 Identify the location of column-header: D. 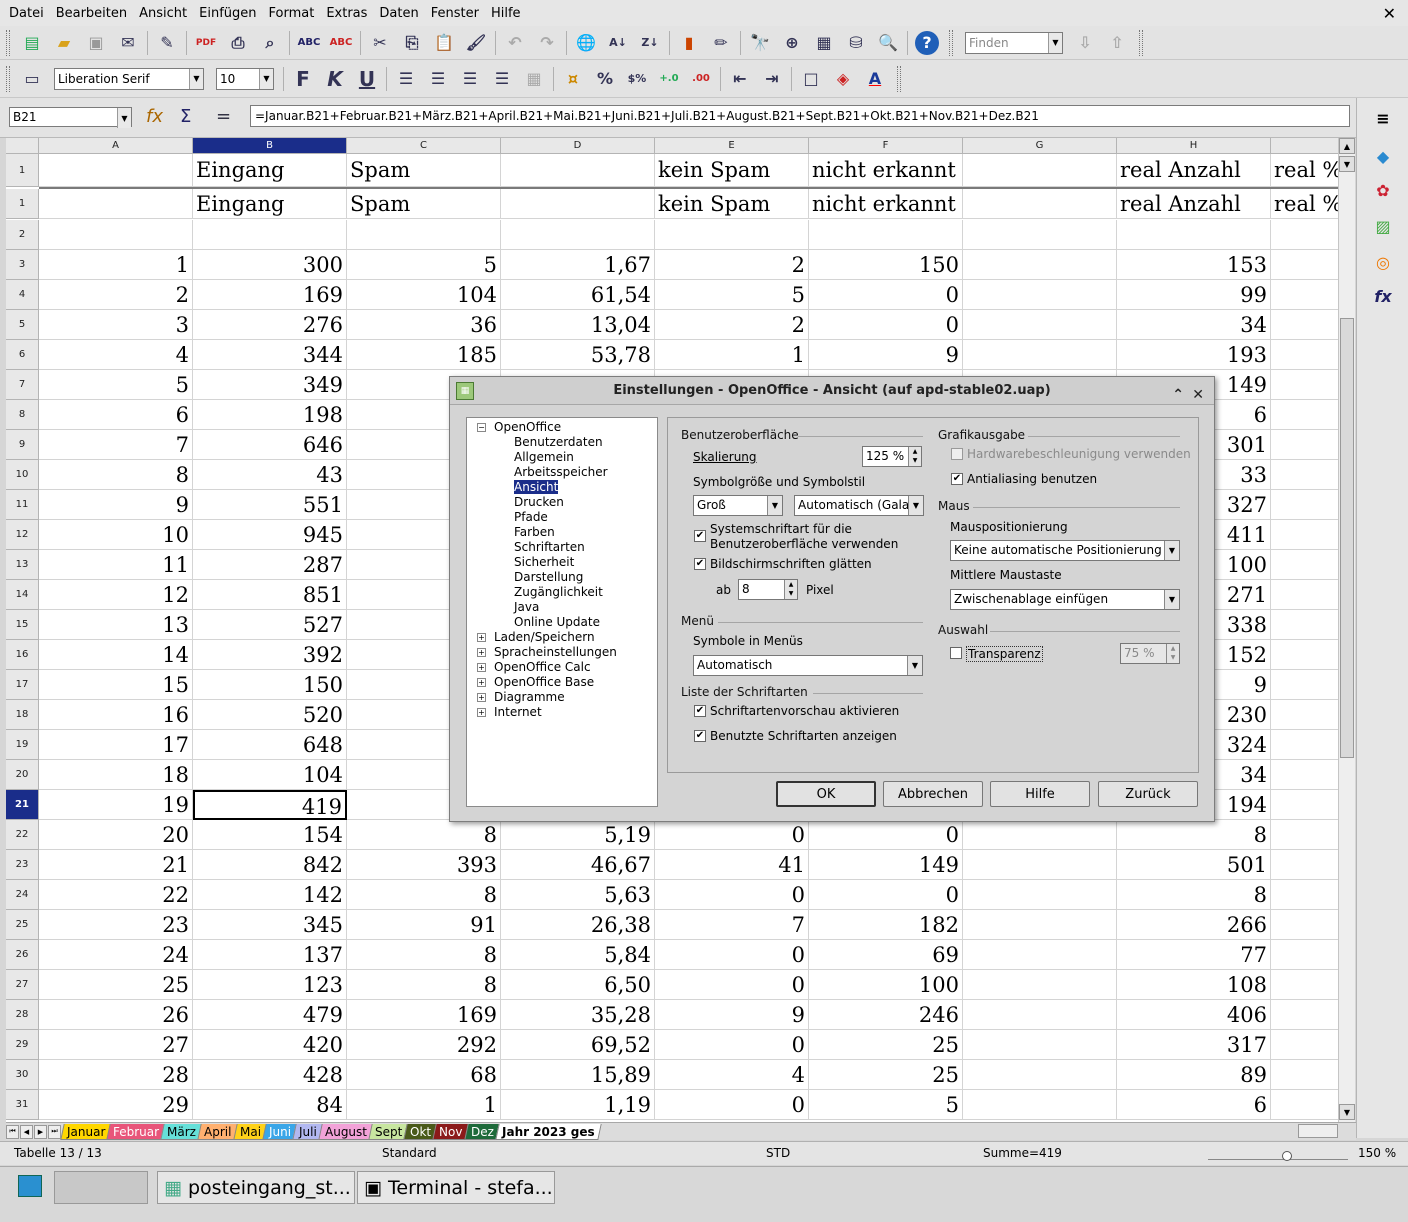
(578, 146).